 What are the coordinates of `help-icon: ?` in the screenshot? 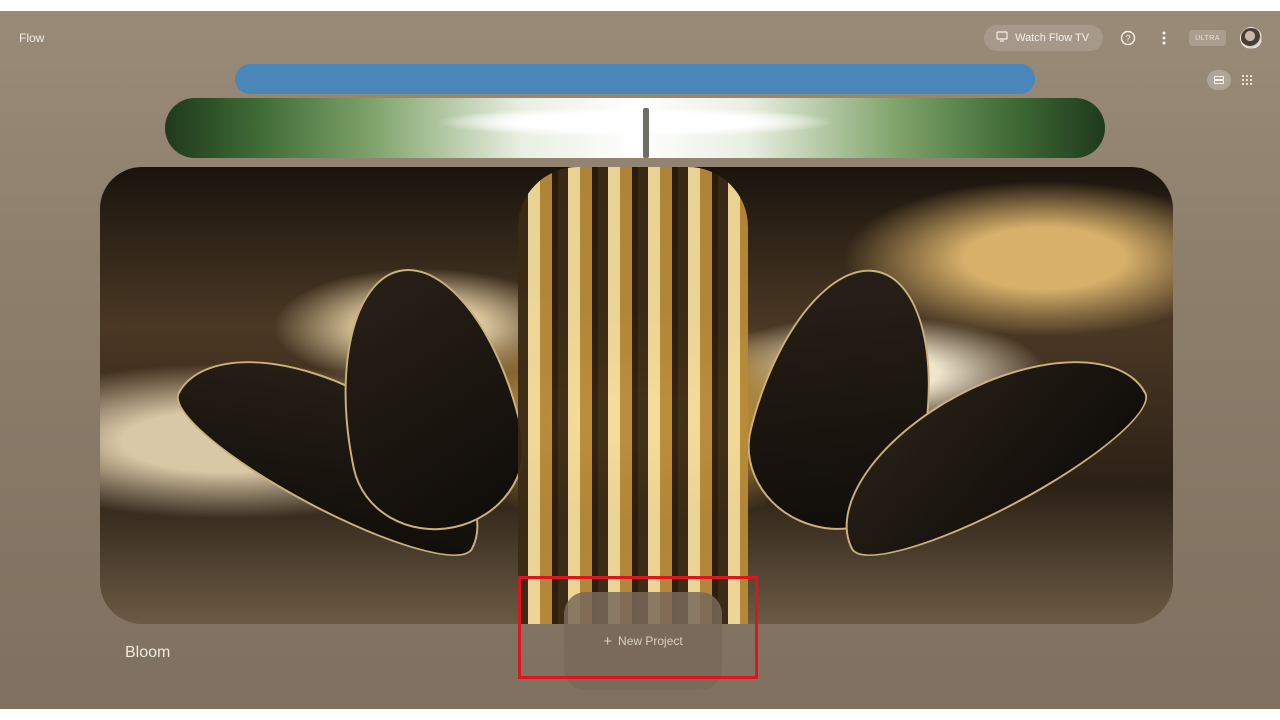 It's located at (1128, 38).